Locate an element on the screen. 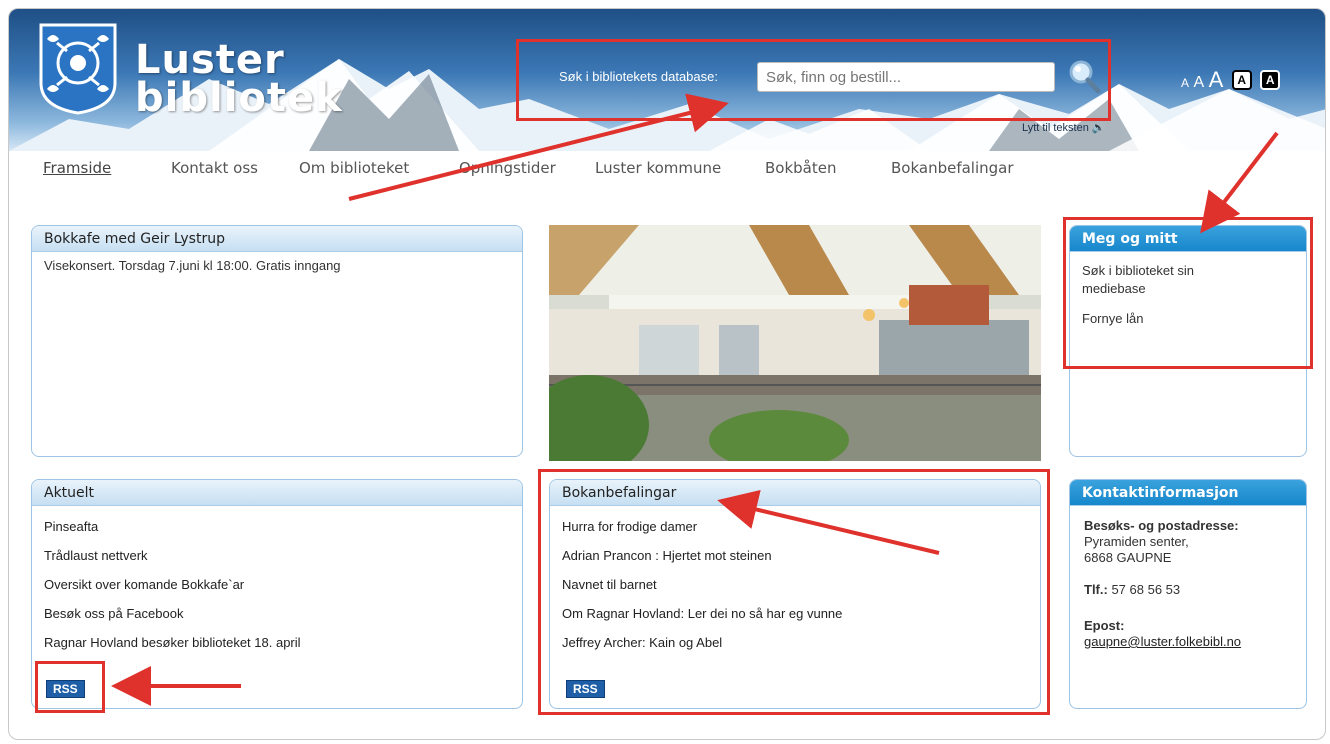 The image size is (1330, 744). annotation-box-bokanbefalingar is located at coordinates (794, 592).